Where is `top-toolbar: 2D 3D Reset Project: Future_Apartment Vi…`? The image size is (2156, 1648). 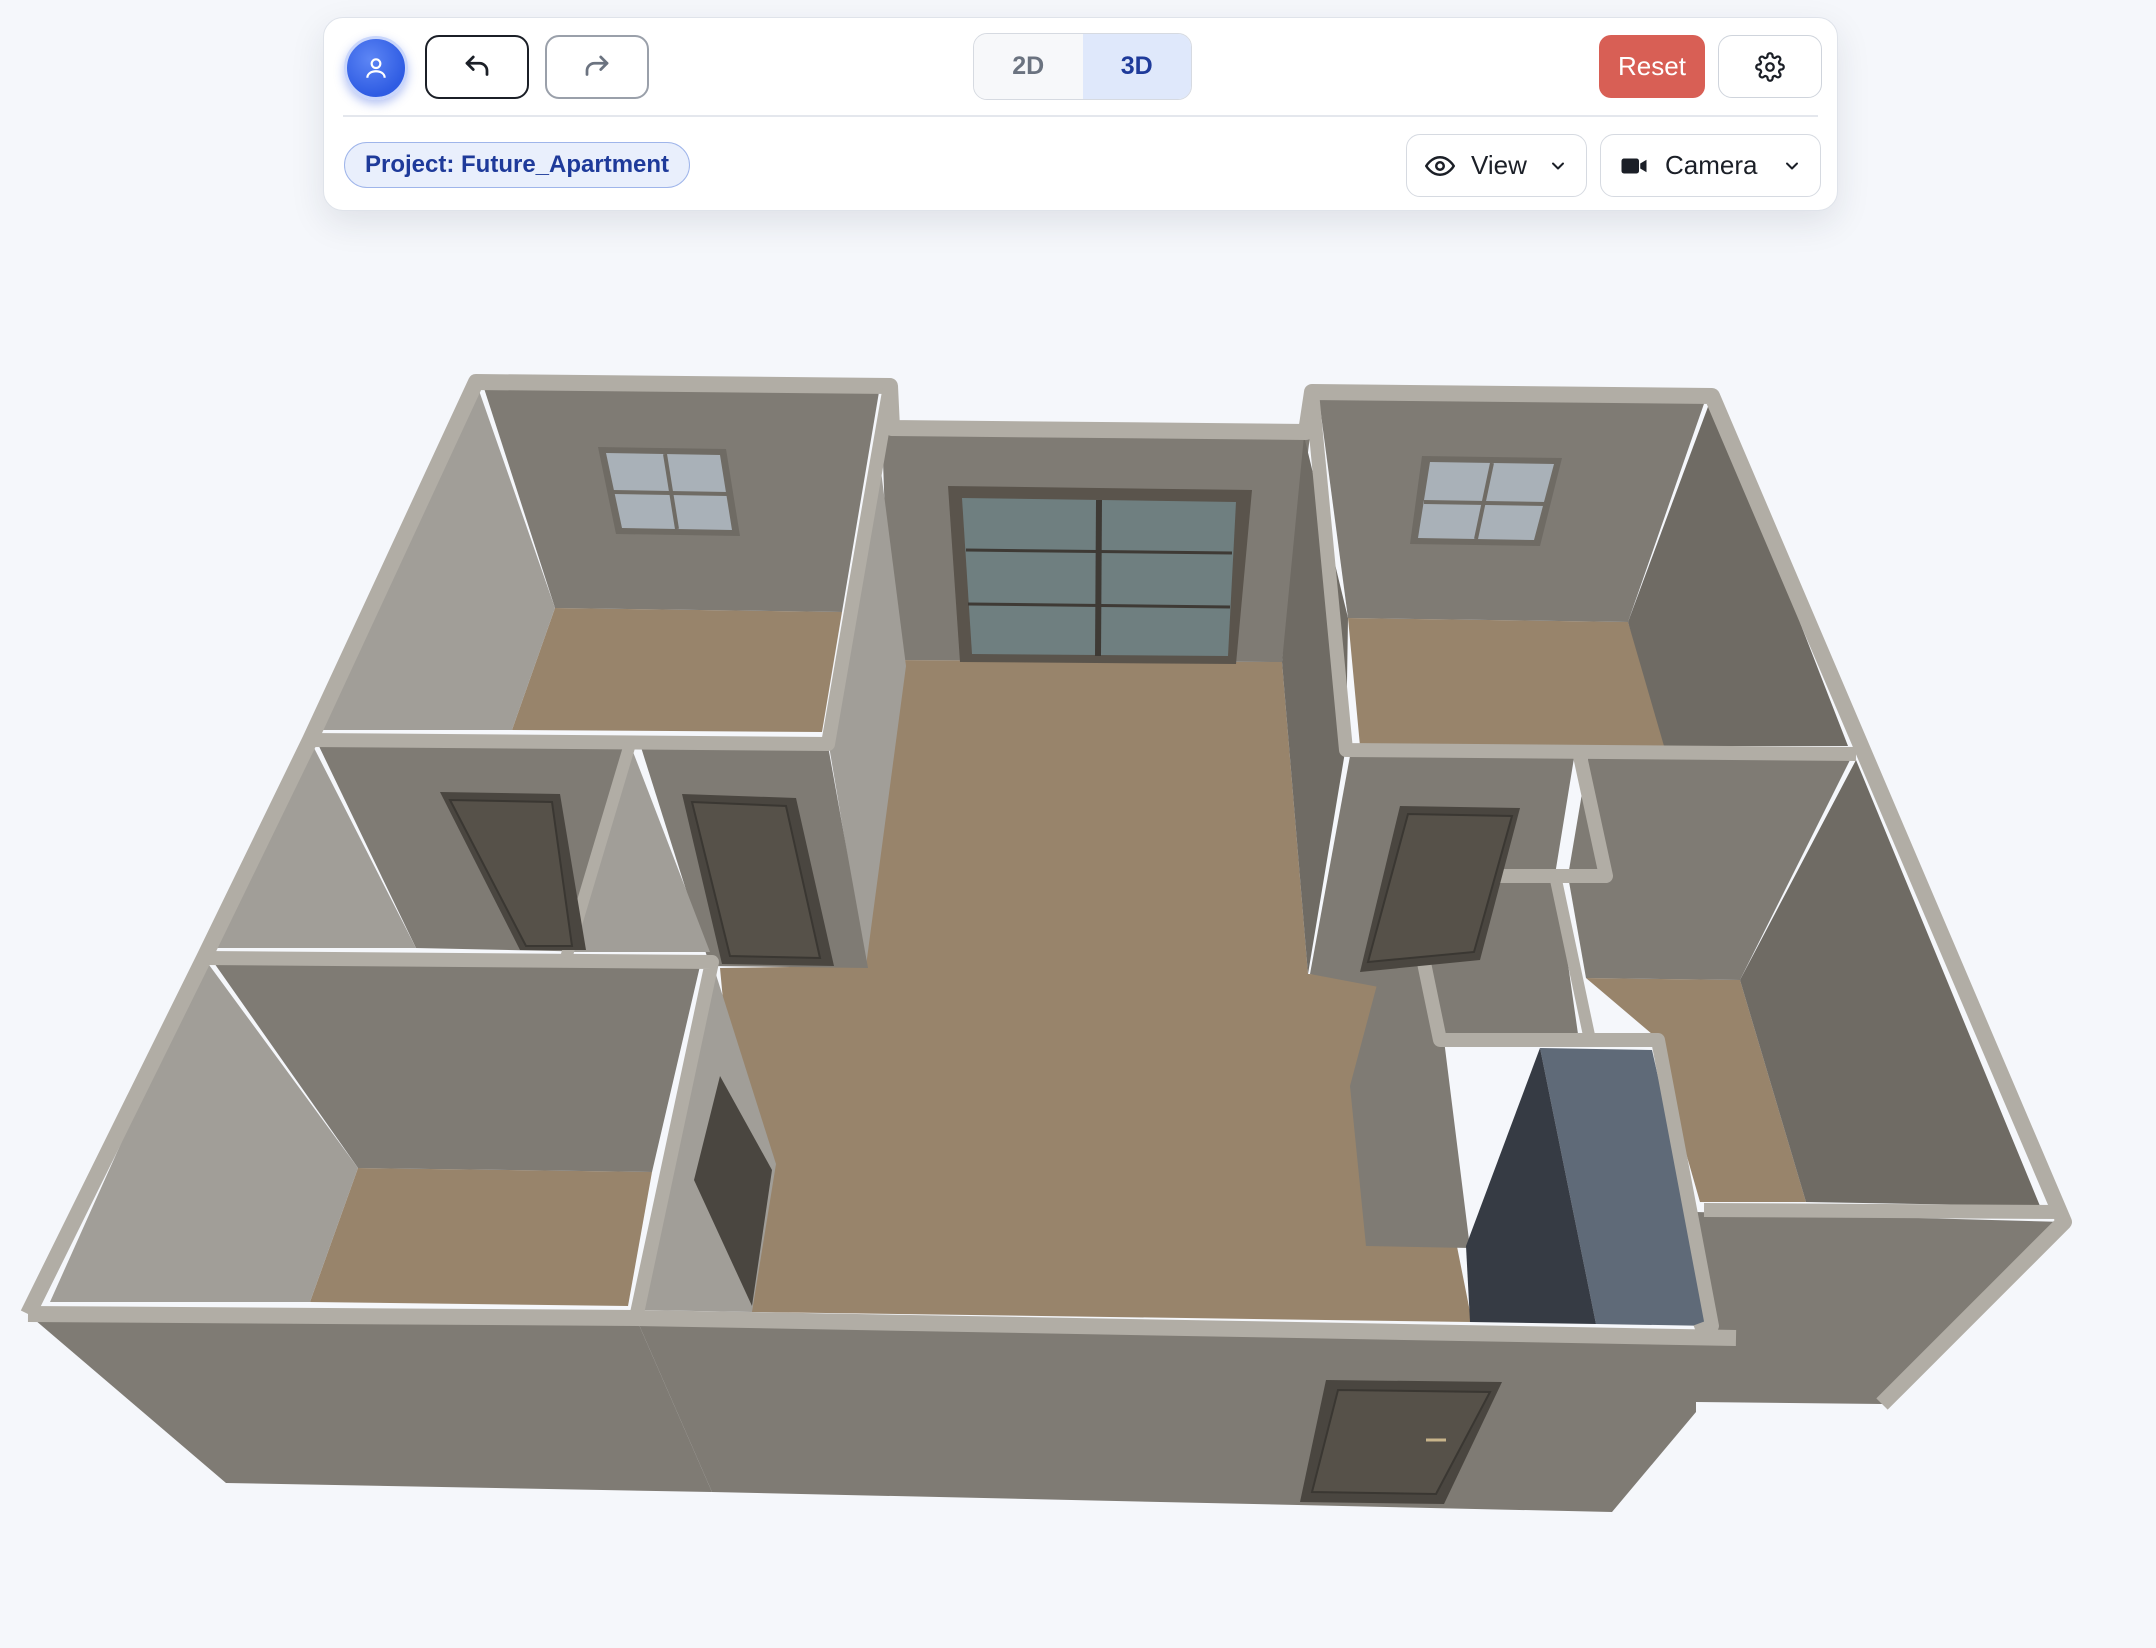 top-toolbar: 2D 3D Reset Project: Future_Apartment Vi… is located at coordinates (1080, 114).